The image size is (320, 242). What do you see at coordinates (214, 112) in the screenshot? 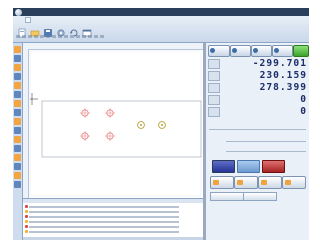
I see `dro-axis-icon-b` at bounding box center [214, 112].